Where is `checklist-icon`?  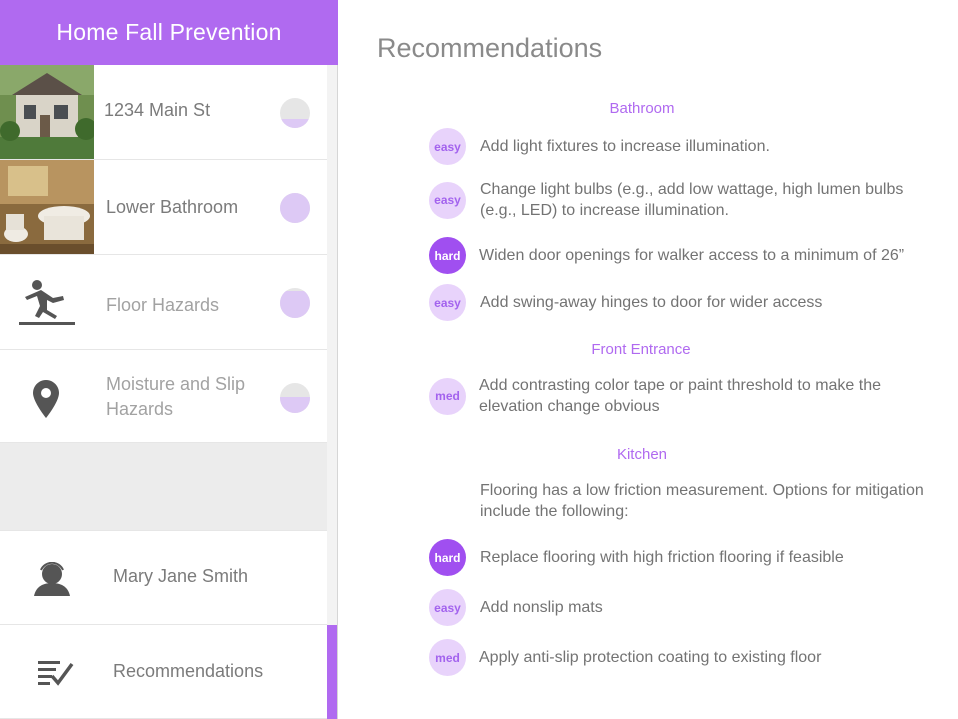 checklist-icon is located at coordinates (55, 672).